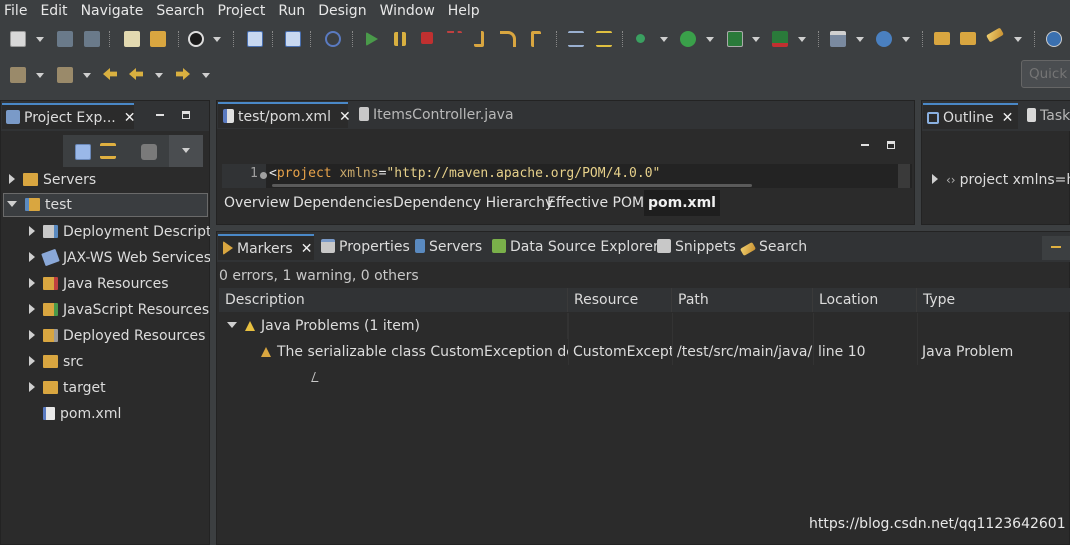 The width and height of the screenshot is (1070, 545). I want to click on menu-project: Project, so click(243, 11).